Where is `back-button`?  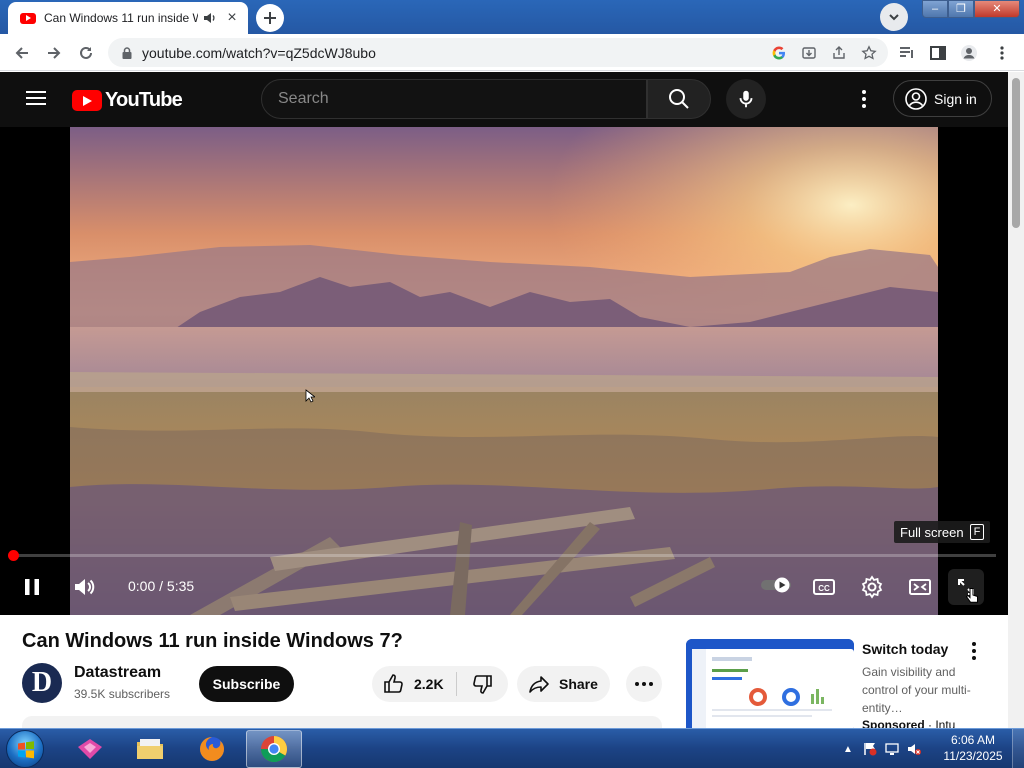 back-button is located at coordinates (22, 53).